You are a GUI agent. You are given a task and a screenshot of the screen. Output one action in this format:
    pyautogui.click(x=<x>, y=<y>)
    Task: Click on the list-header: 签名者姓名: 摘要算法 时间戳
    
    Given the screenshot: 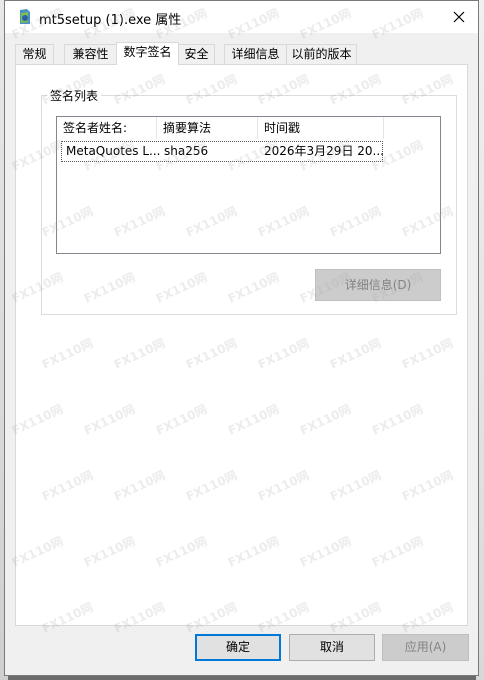 What is the action you would take?
    pyautogui.click(x=248, y=128)
    